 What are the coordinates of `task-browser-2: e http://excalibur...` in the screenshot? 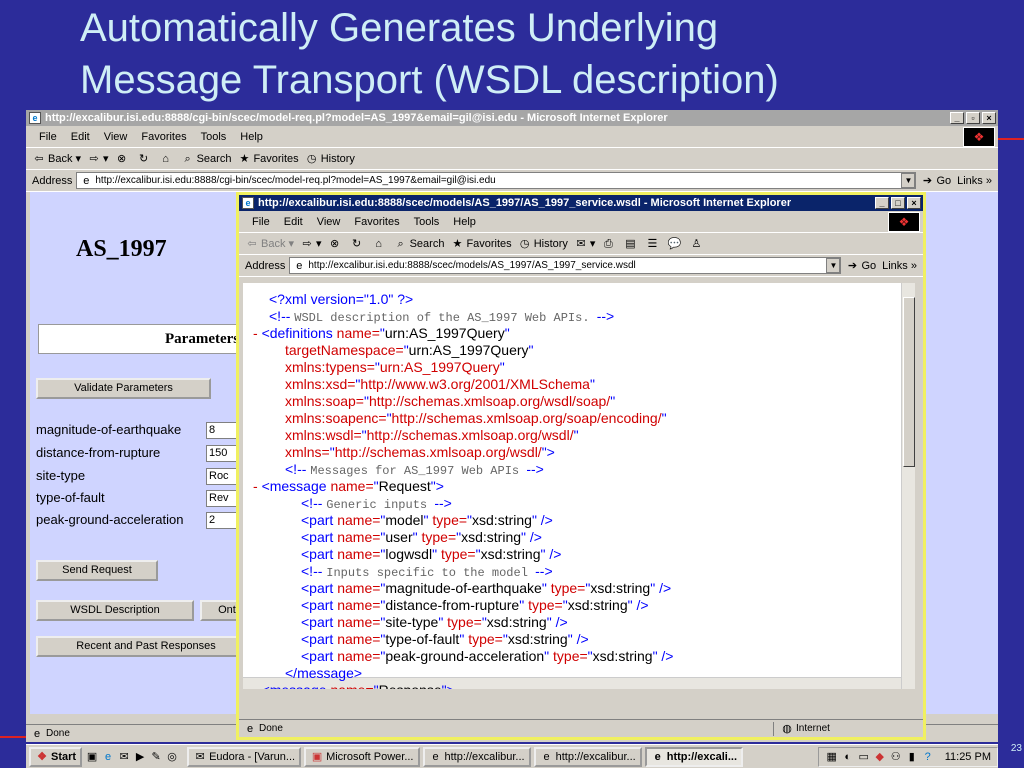 It's located at (587, 756).